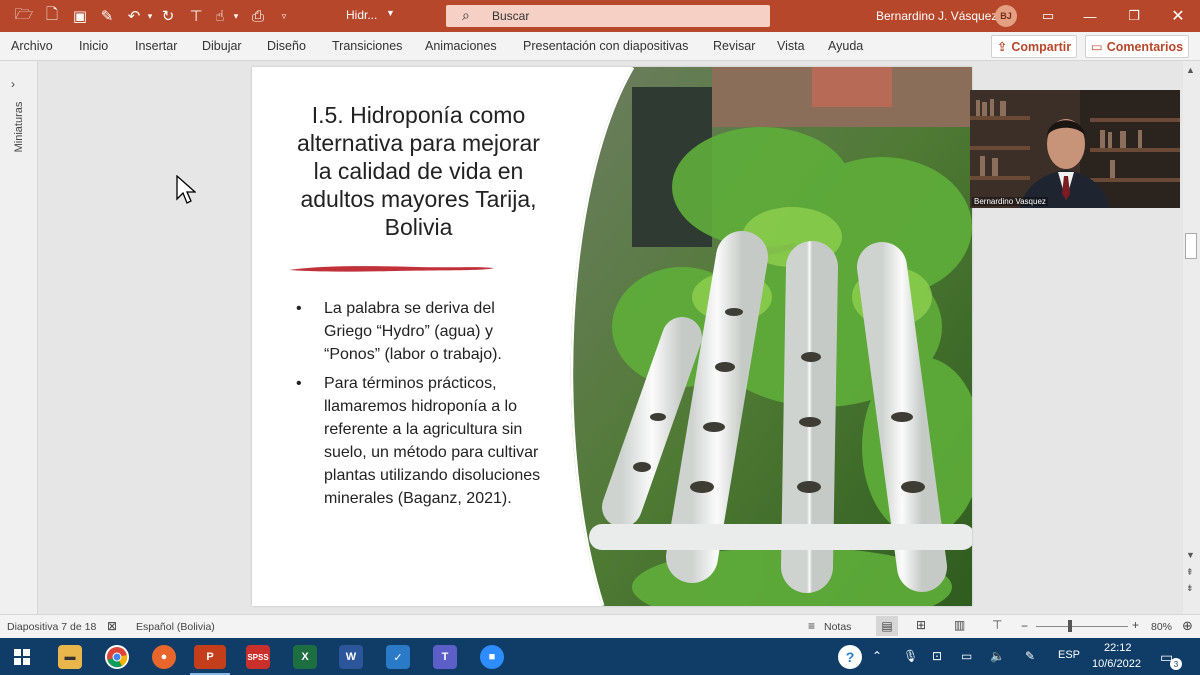  What do you see at coordinates (1191, 337) in the screenshot?
I see `vertical-scrollbar: ▲ ▼ ⇞ ⇟` at bounding box center [1191, 337].